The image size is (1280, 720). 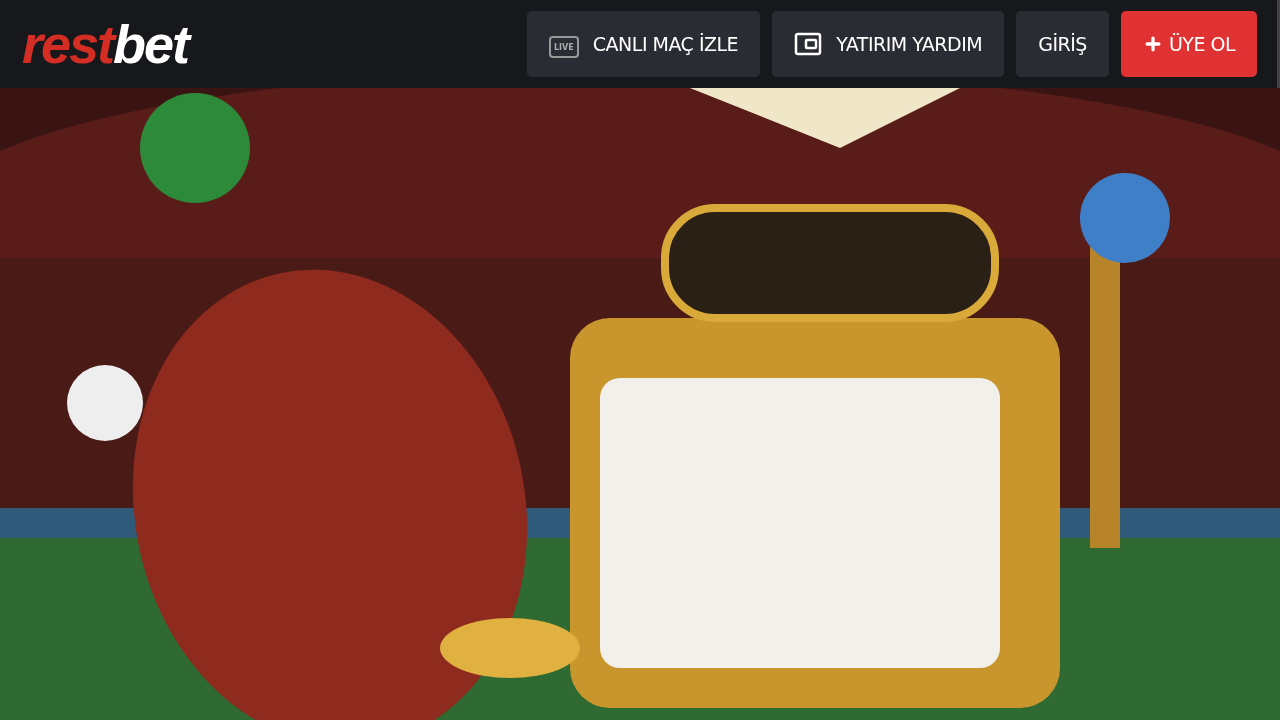 What do you see at coordinates (1188, 44) in the screenshot?
I see `signup-button: ÜYE OL` at bounding box center [1188, 44].